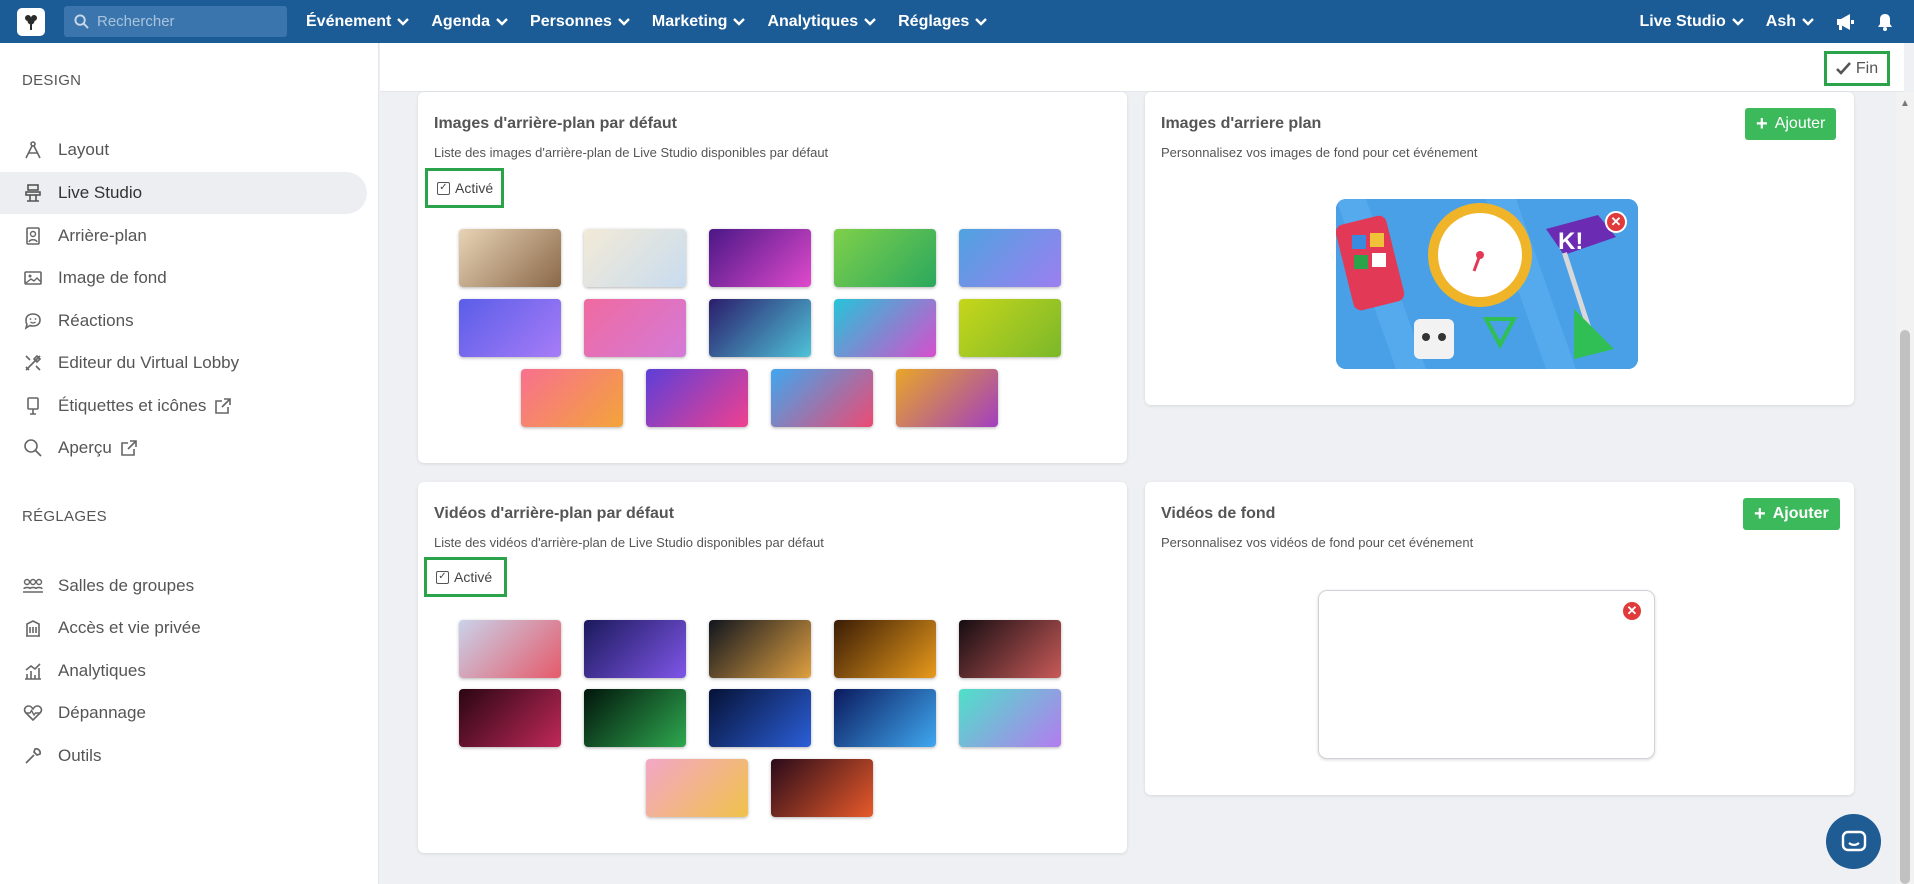  Describe the element at coordinates (183, 193) in the screenshot. I see `sidebar-item-live-studio: Live Studio` at that location.